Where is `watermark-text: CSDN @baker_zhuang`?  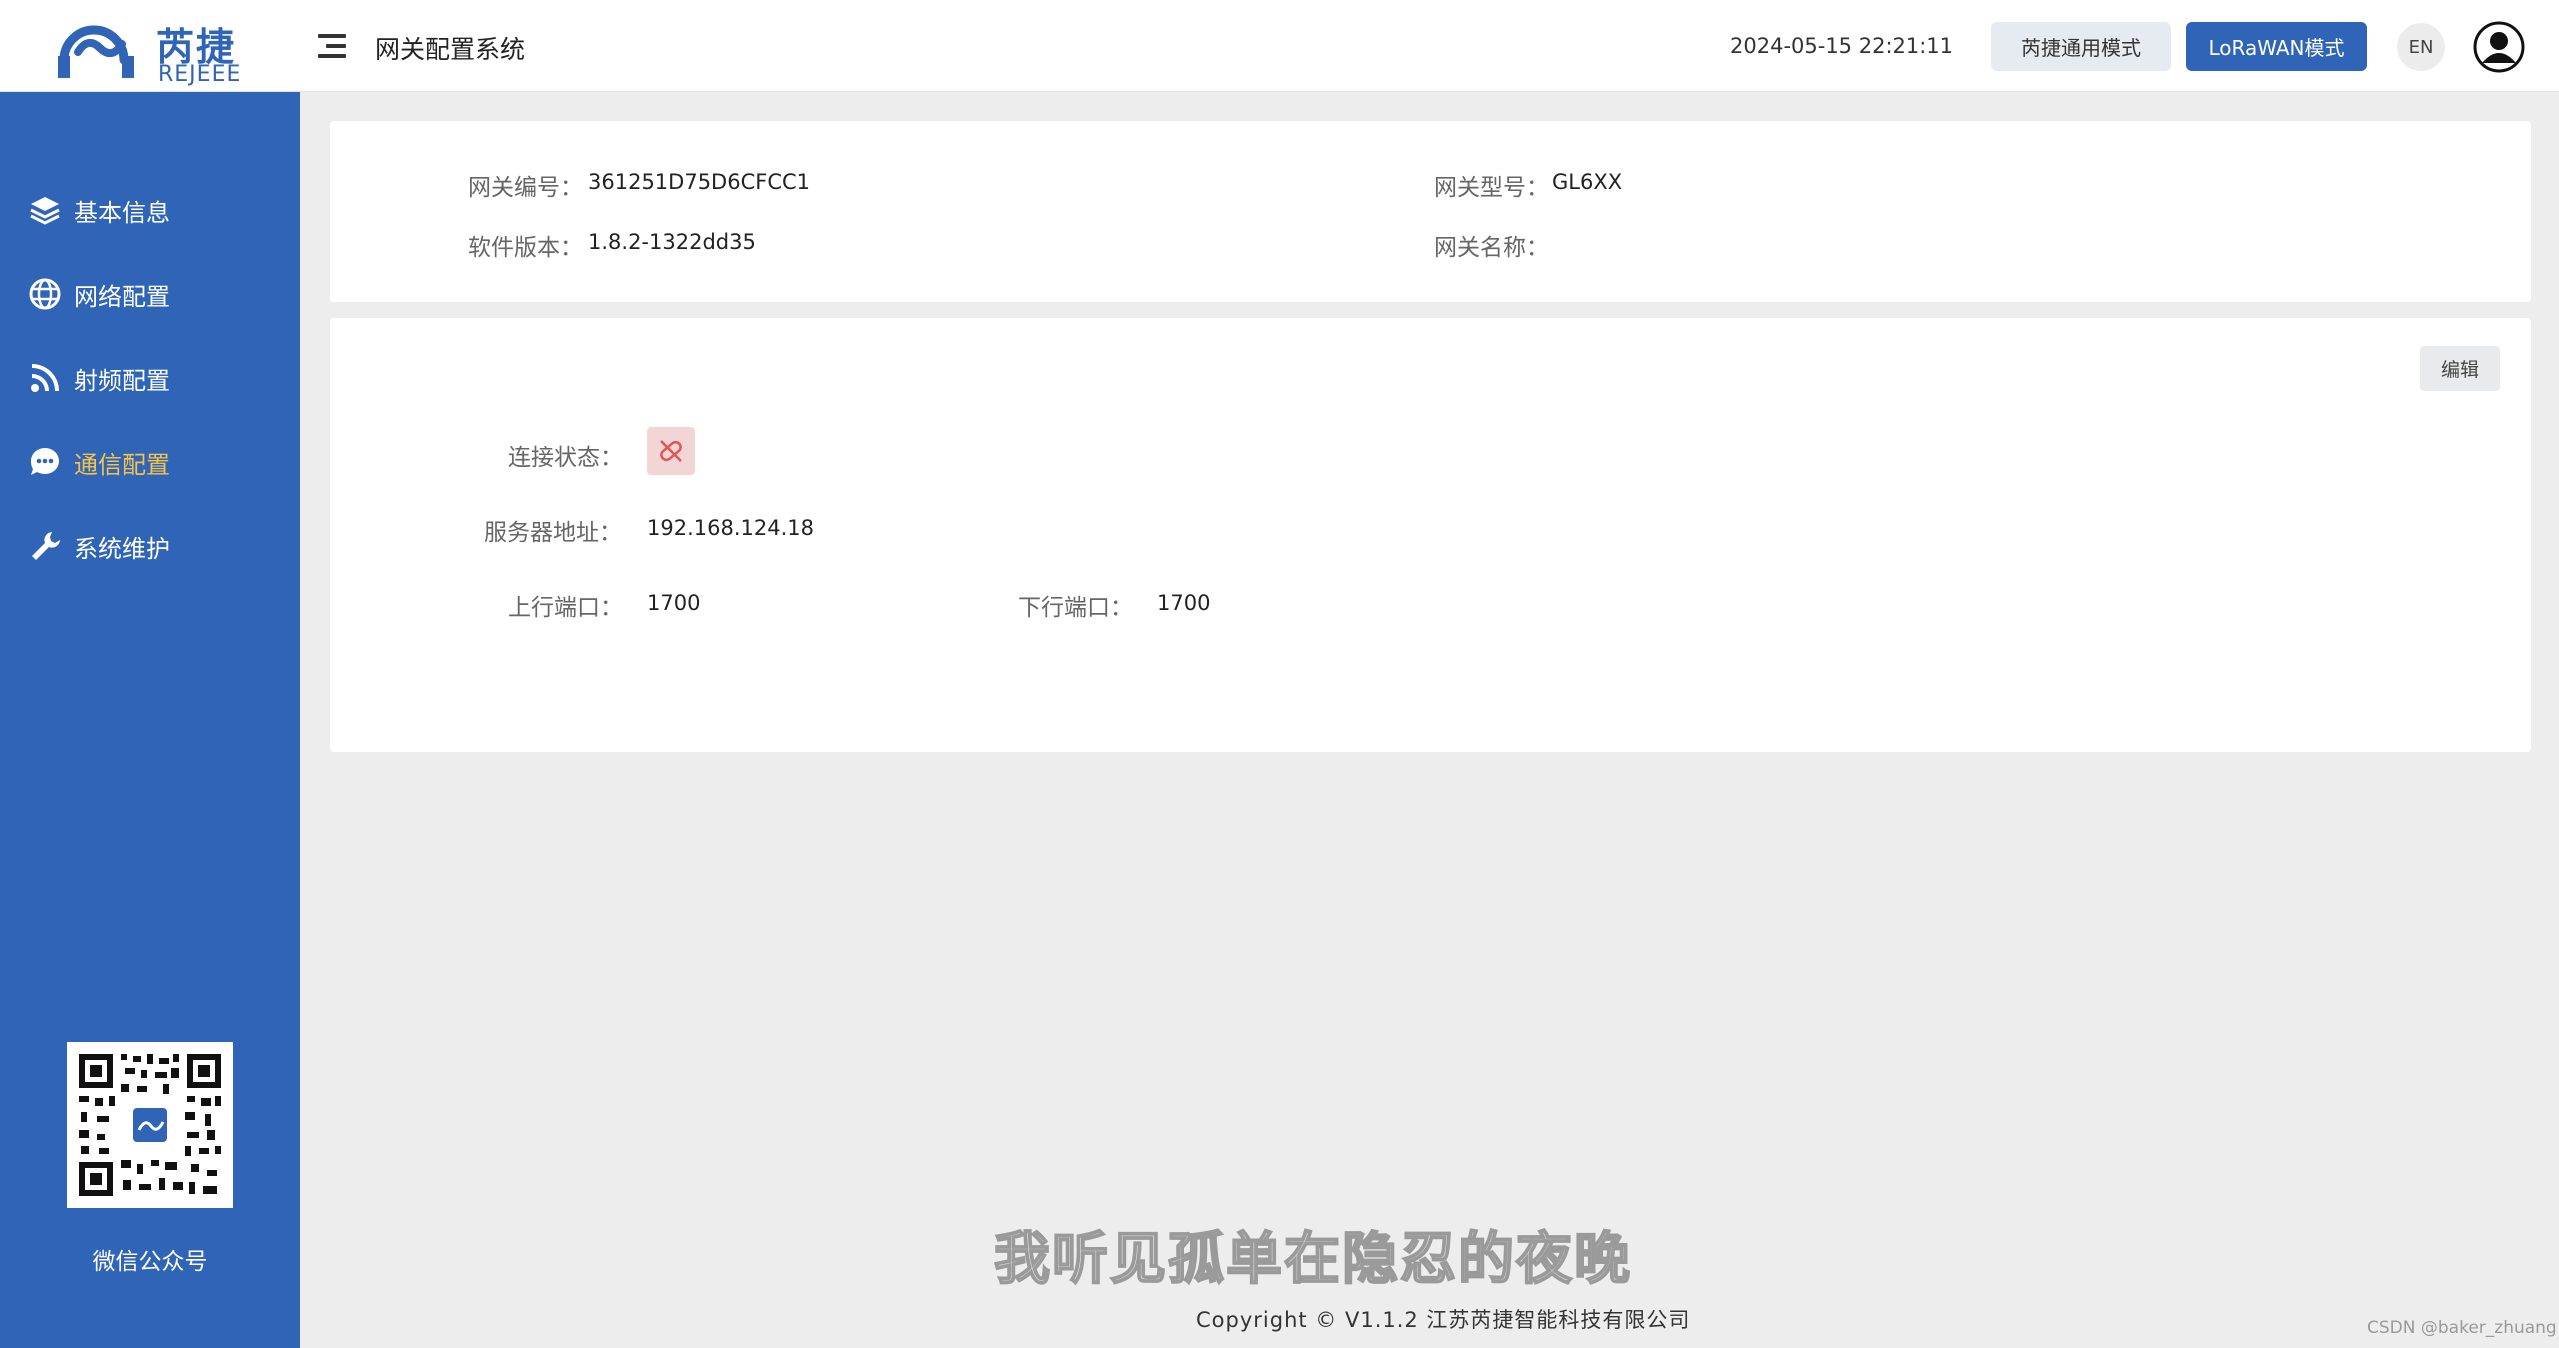 watermark-text: CSDN @baker_zhuang is located at coordinates (2462, 1328).